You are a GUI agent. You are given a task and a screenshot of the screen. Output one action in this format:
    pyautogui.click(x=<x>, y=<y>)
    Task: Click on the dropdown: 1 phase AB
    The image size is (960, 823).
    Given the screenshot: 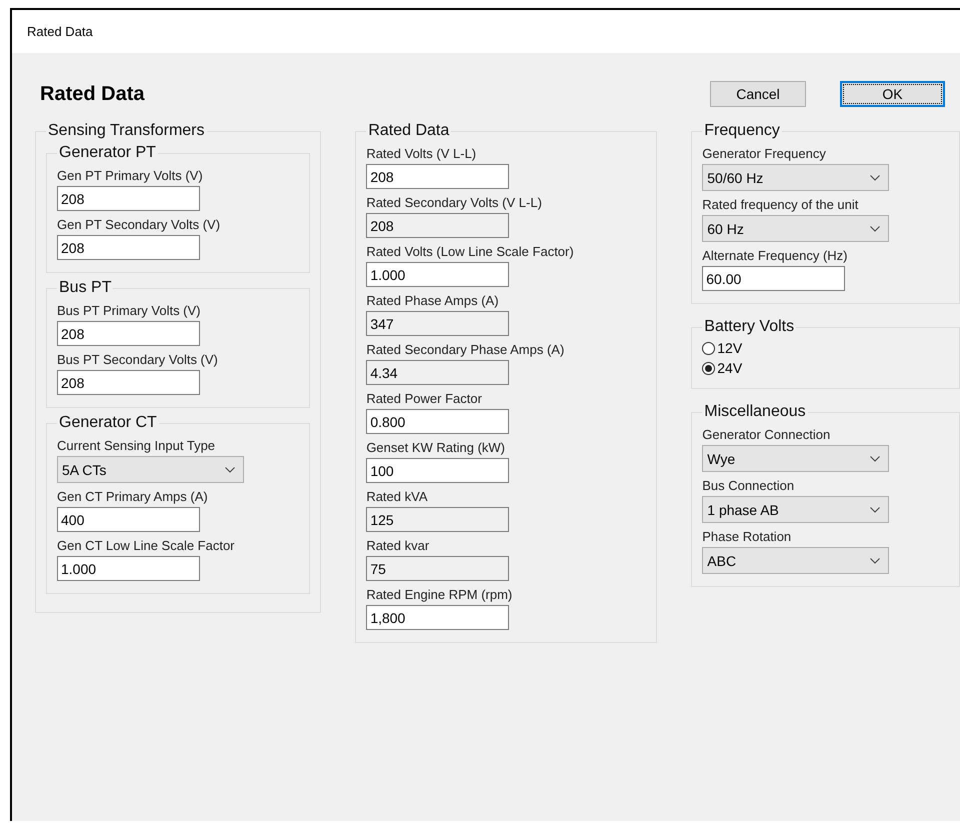 What is the action you would take?
    pyautogui.click(x=796, y=509)
    